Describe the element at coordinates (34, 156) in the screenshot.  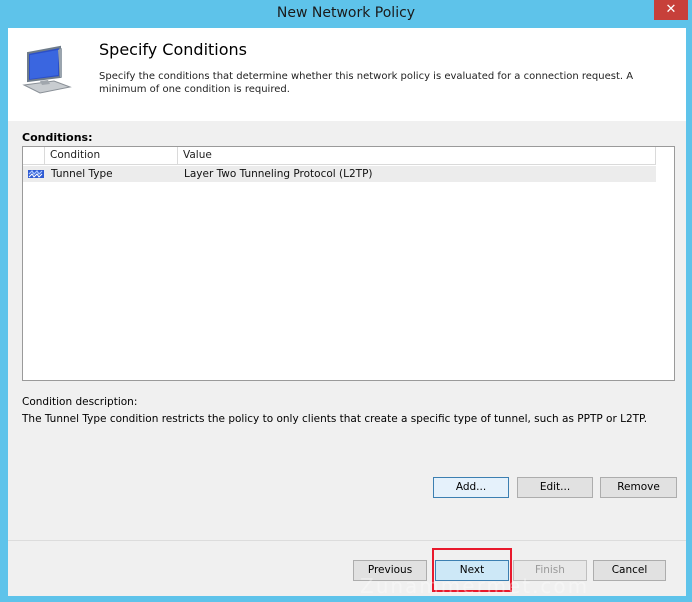
I see `header-icon-column` at that location.